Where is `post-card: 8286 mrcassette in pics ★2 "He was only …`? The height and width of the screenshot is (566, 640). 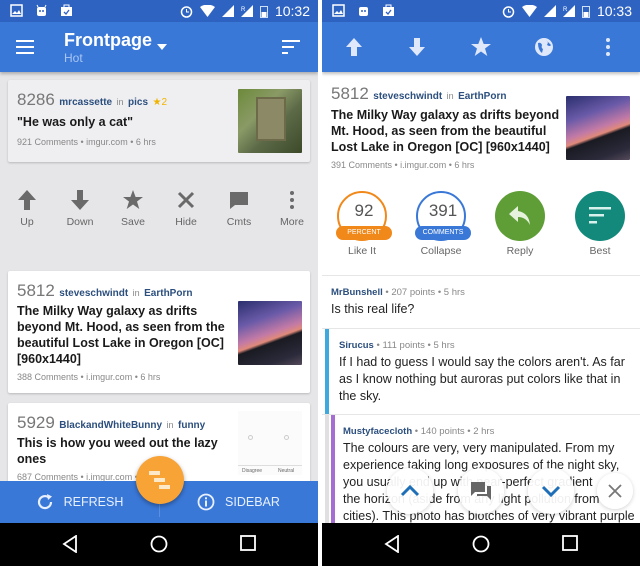
post-card: 8286 mrcassette in pics ★2 "He was only … is located at coordinates (159, 121).